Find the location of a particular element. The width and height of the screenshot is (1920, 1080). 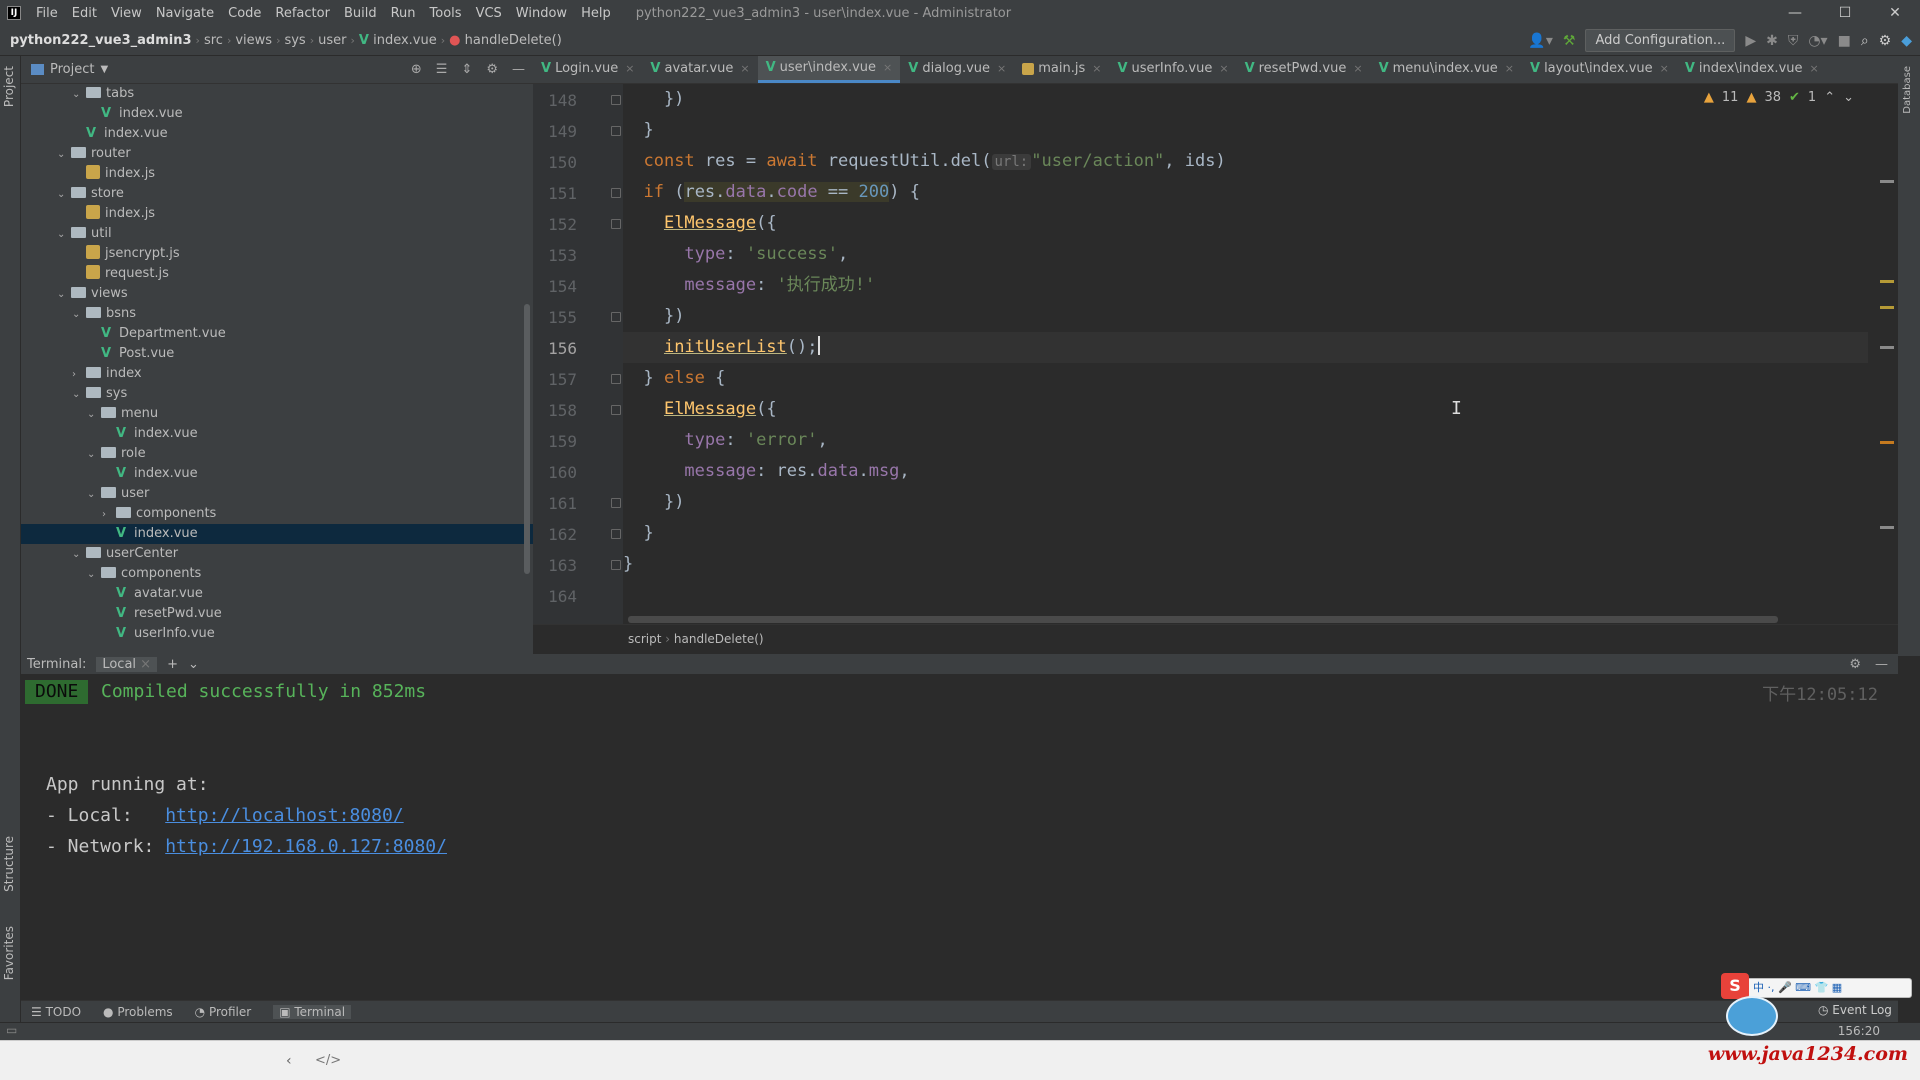

network-url-link: http://192.168.0.127:8080/ is located at coordinates (306, 846).